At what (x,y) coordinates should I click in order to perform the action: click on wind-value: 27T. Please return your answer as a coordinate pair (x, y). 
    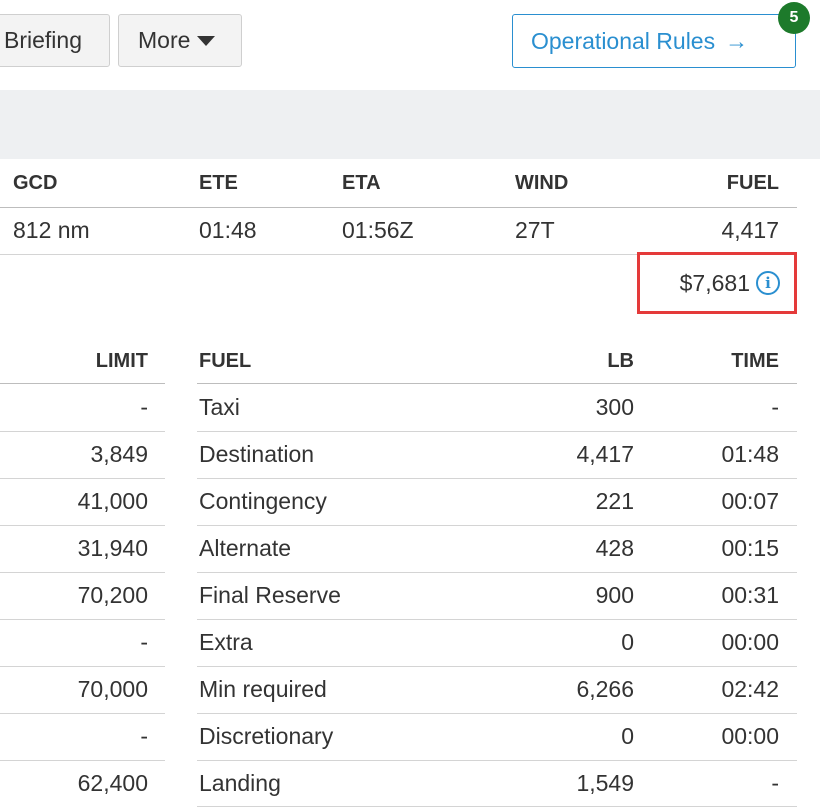
    Looking at the image, I should click on (535, 230).